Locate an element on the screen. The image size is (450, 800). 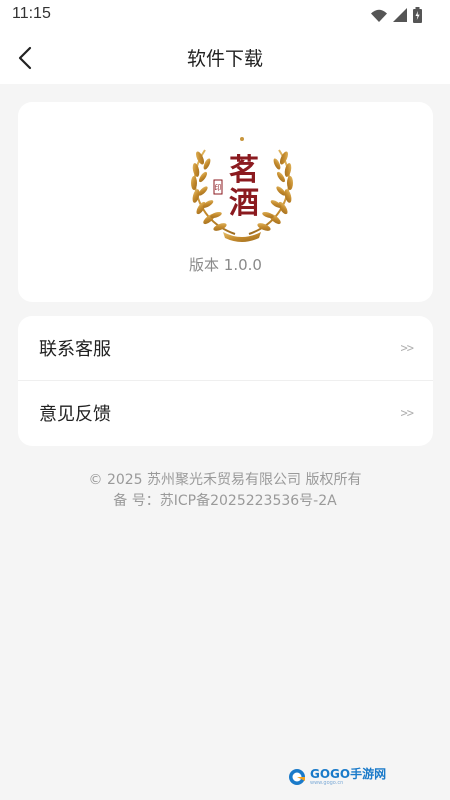
menu-item-label: 意见反馈 is located at coordinates (75, 414).